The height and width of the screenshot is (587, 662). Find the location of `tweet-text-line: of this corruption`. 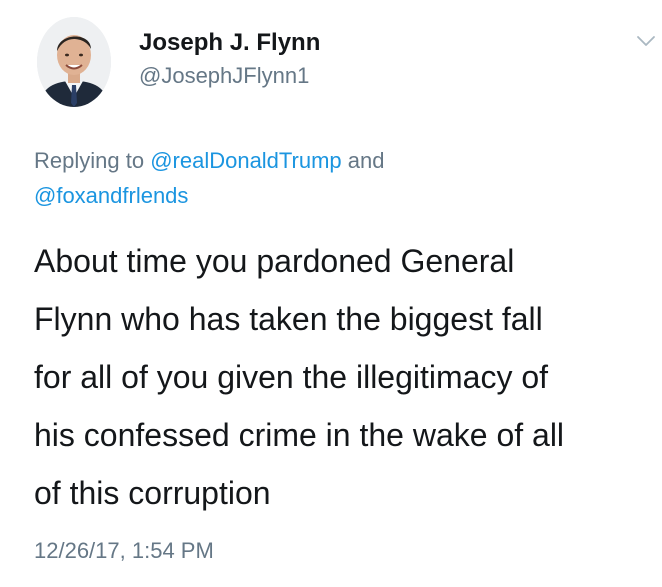

tweet-text-line: of this corruption is located at coordinates (152, 493).